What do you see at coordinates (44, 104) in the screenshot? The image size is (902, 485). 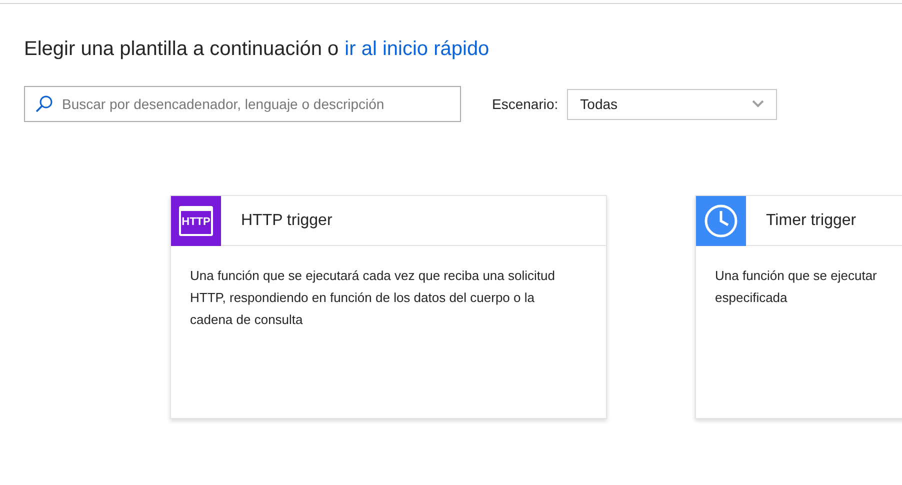 I see `search-icon` at bounding box center [44, 104].